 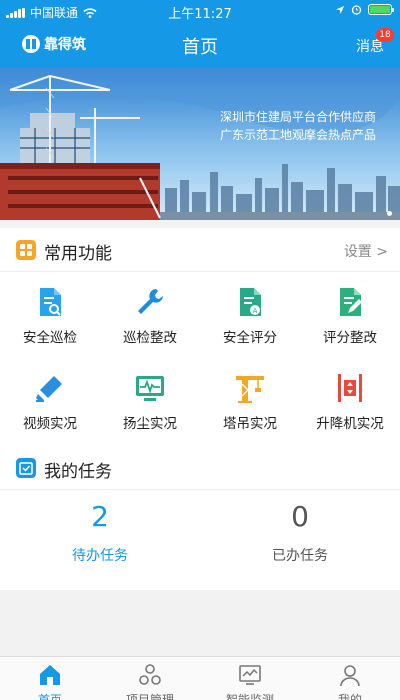 I want to click on tab-label: 首页, so click(x=49, y=696).